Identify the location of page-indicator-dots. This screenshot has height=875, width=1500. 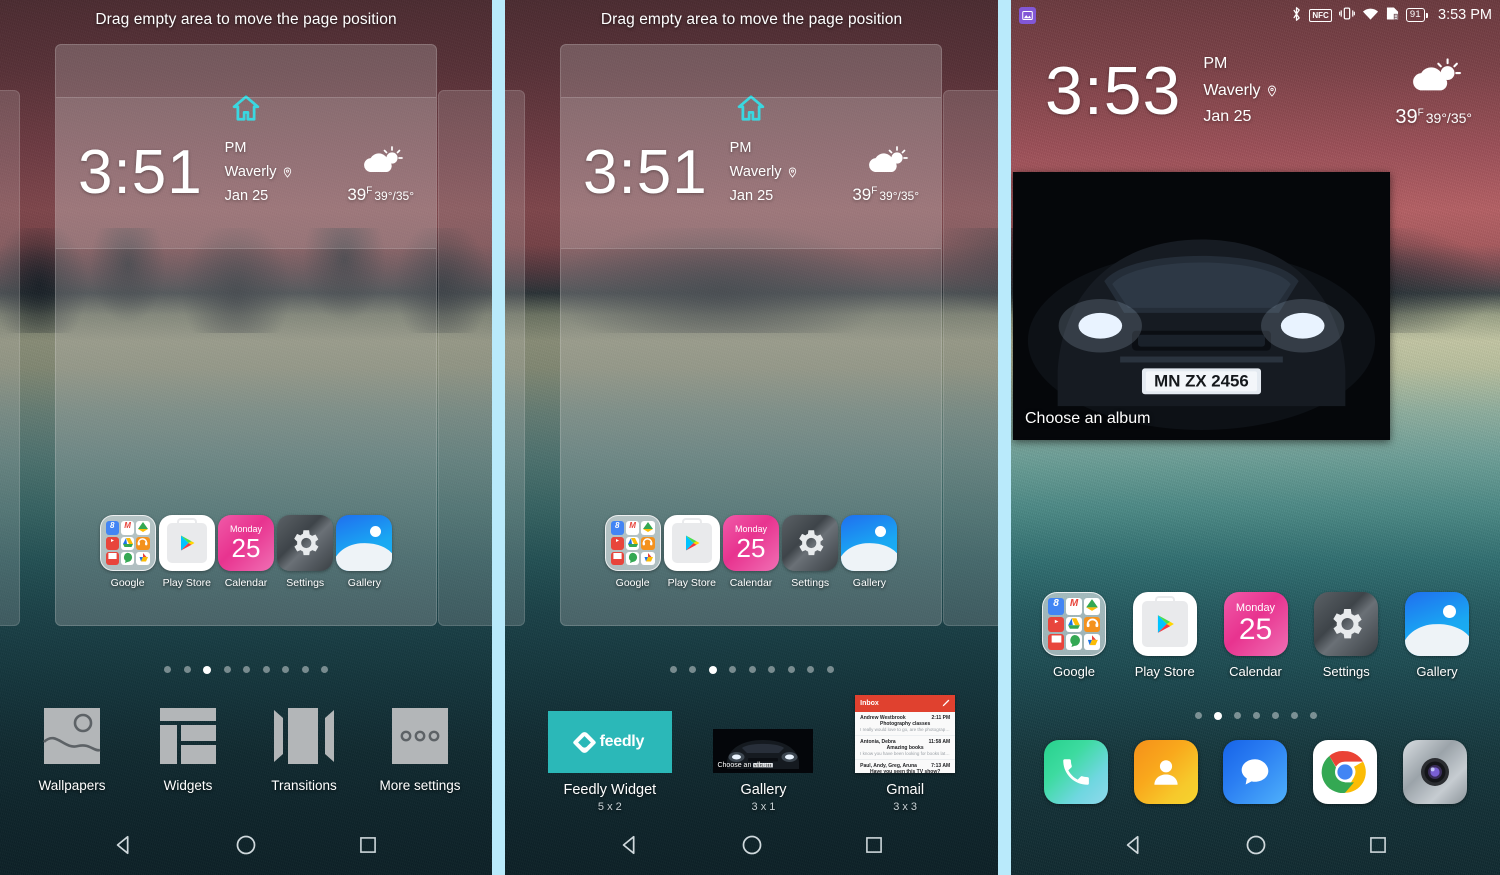
(246, 670).